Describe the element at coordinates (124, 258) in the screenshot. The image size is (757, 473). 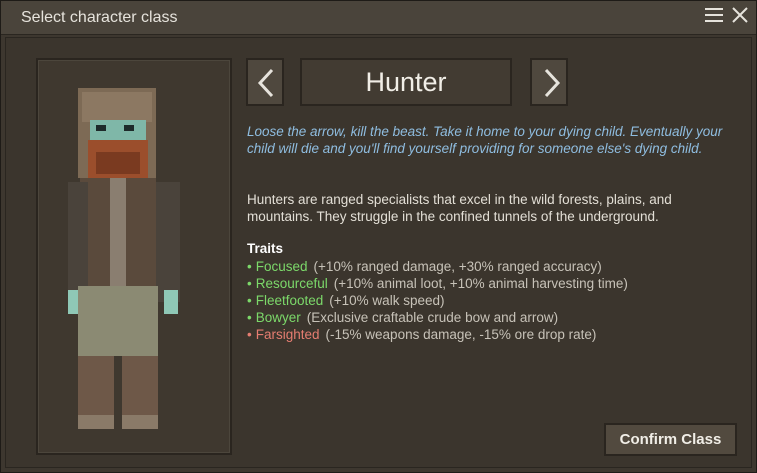
I see `character-model-image` at that location.